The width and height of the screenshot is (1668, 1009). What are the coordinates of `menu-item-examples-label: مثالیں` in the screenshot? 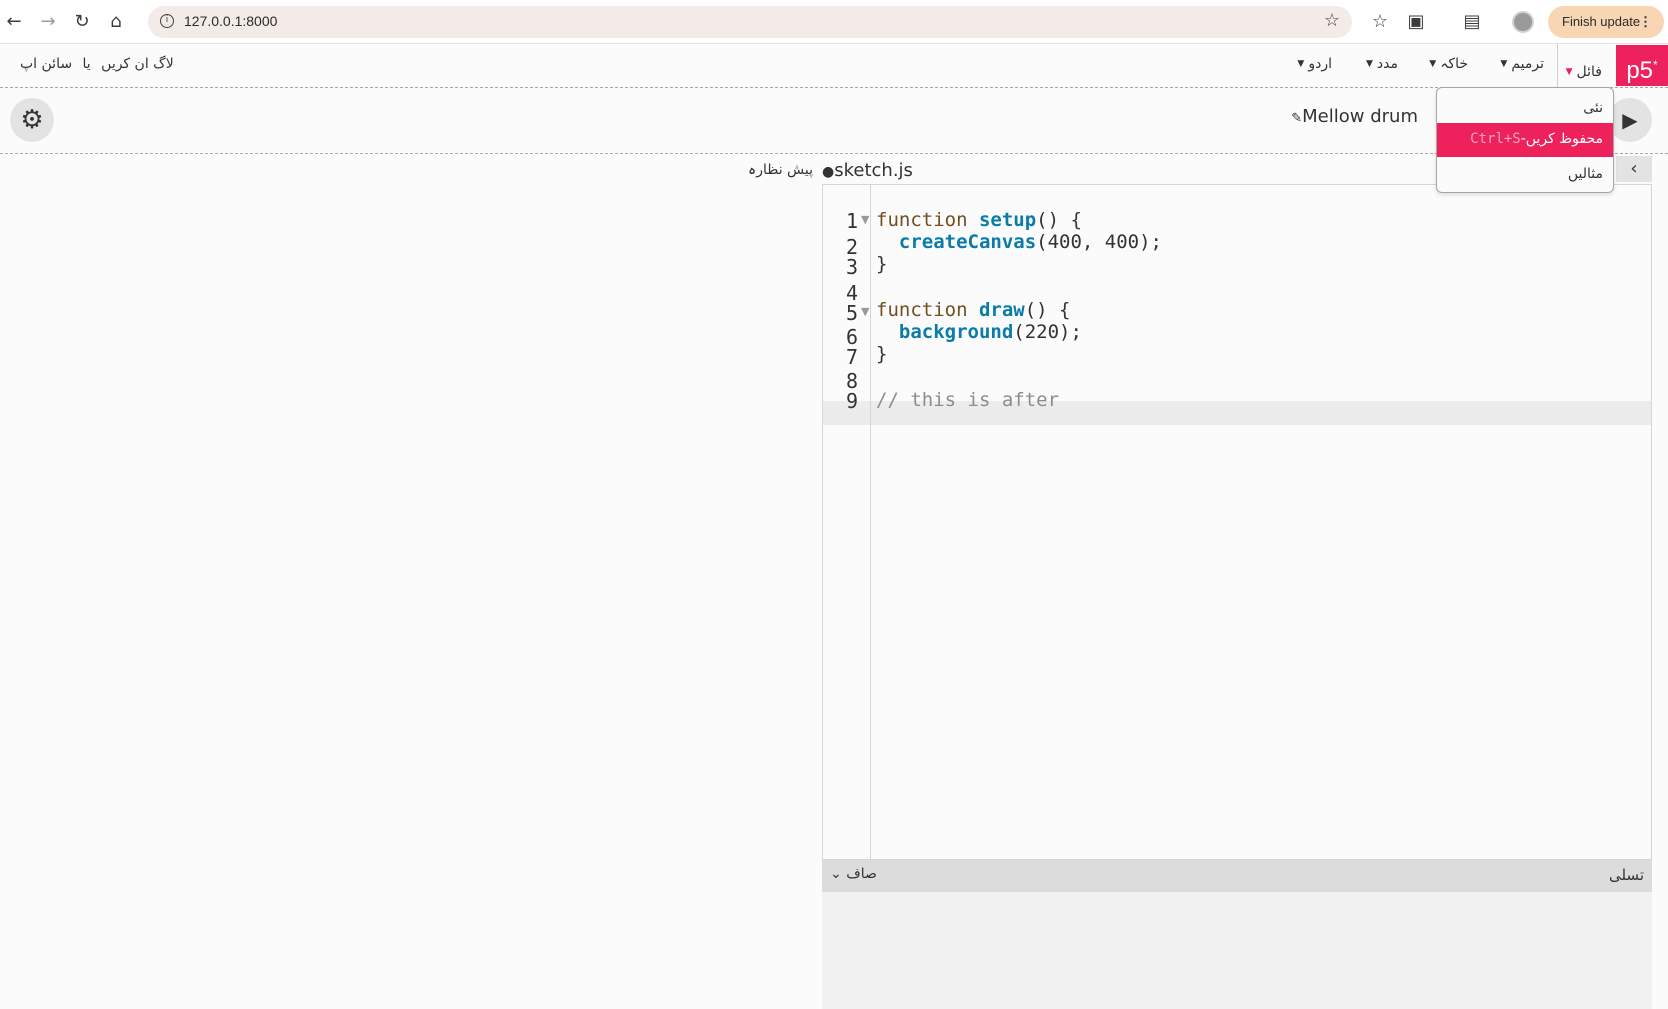 It's located at (1585, 174).